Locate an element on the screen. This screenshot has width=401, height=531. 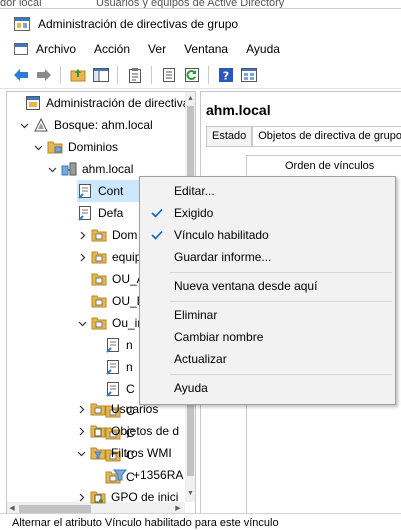
tree-item-label: Filtros WMI is located at coordinates (141, 453).